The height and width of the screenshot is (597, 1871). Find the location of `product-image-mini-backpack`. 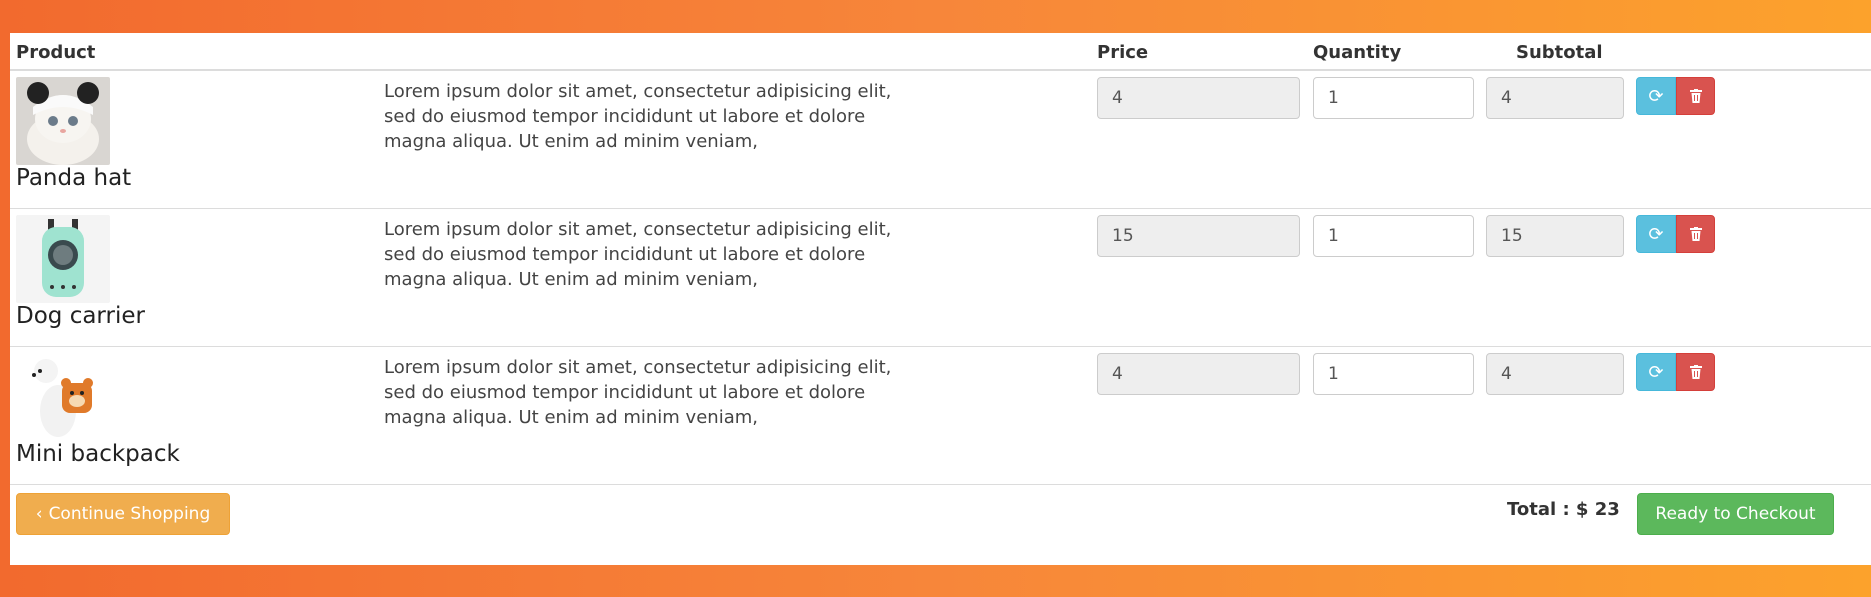

product-image-mini-backpack is located at coordinates (63, 397).